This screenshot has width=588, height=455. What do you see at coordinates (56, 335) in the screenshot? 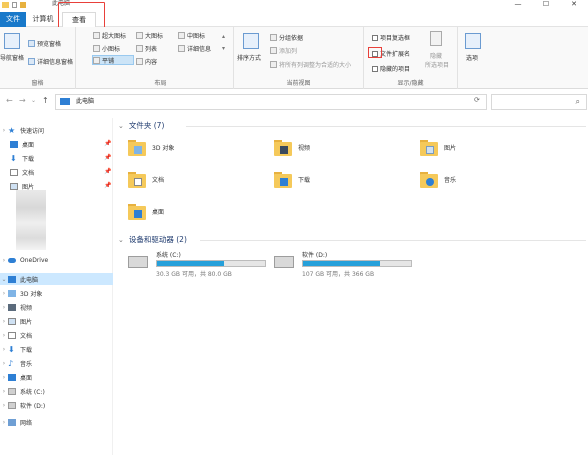
I see `nav-documents: › 文档` at bounding box center [56, 335].